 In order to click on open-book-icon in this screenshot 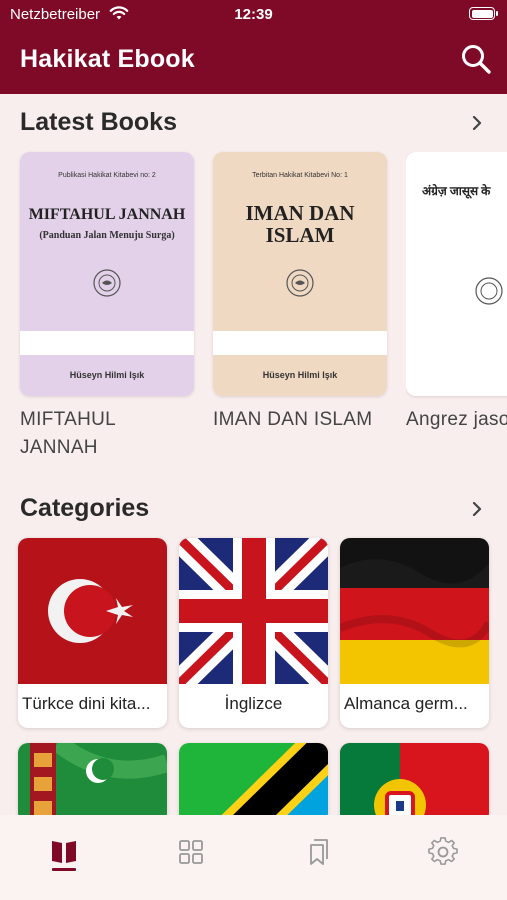, I will do `click(64, 852)`.